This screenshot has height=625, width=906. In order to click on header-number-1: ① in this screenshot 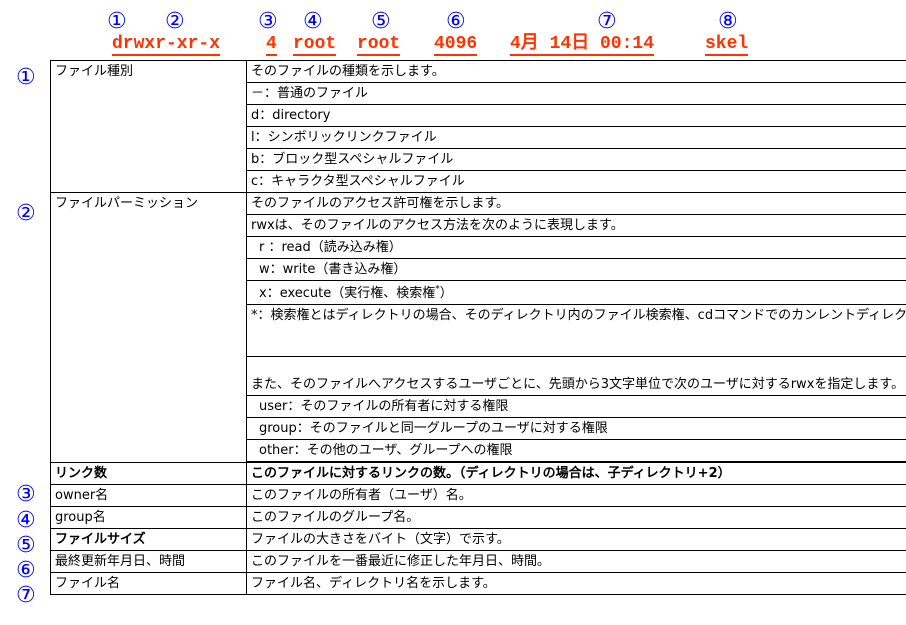, I will do `click(117, 21)`.